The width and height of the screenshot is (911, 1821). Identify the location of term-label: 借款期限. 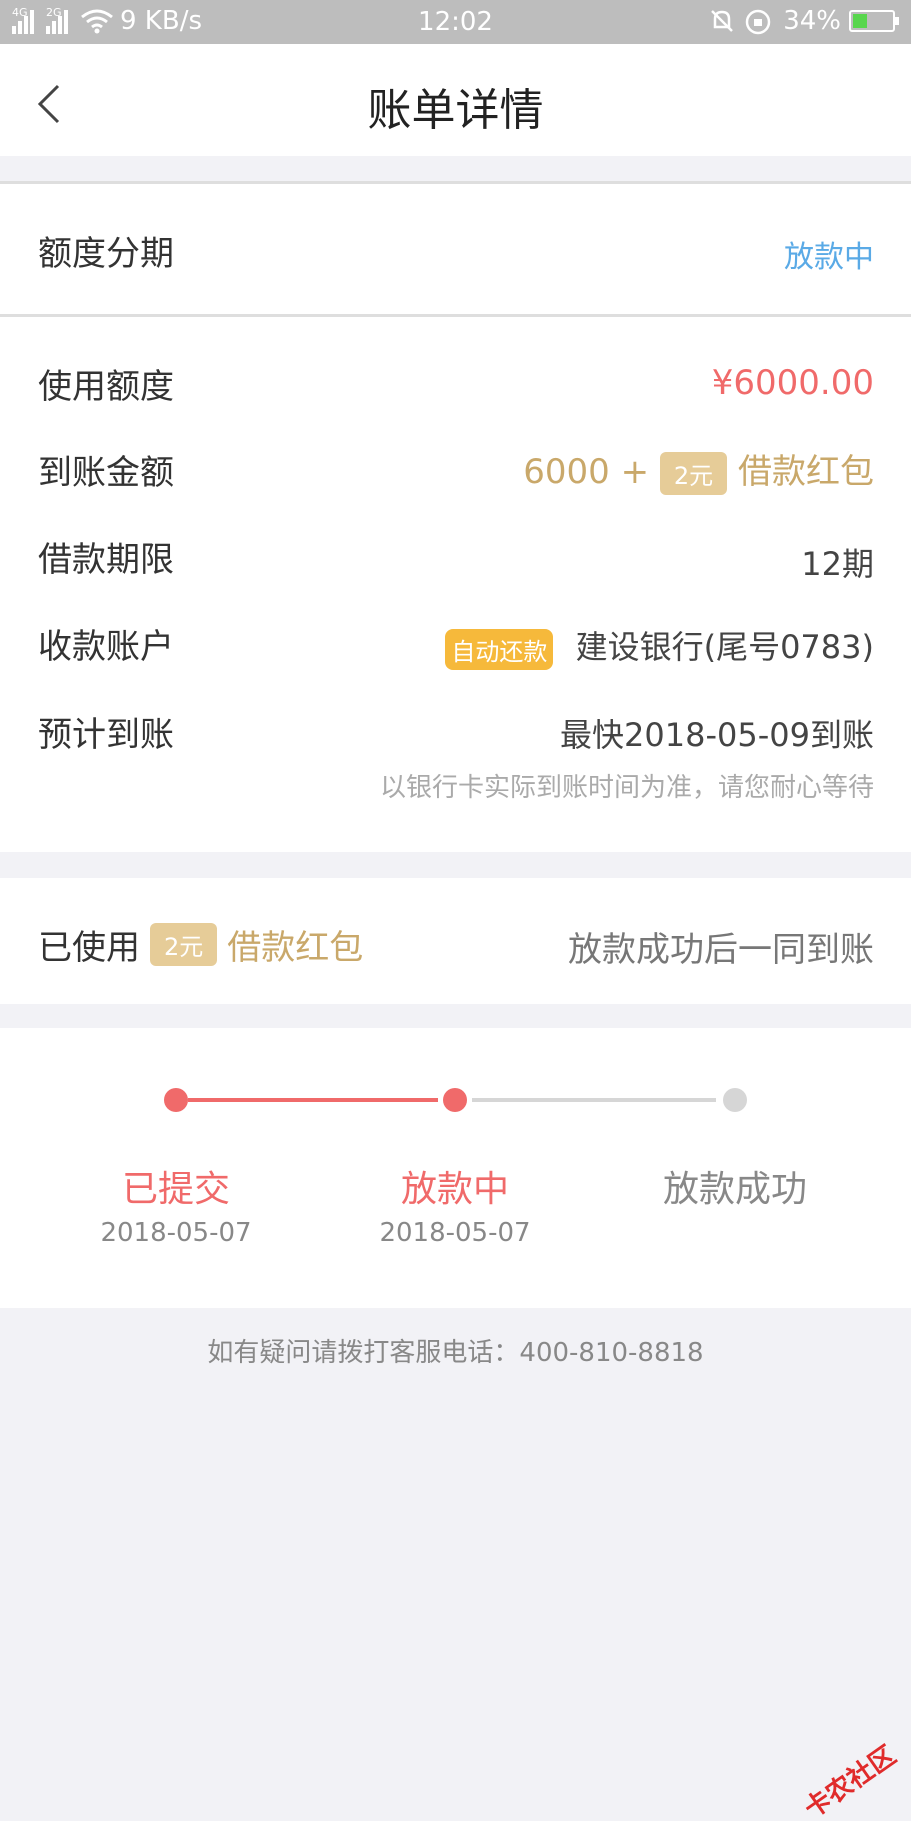
(106, 560).